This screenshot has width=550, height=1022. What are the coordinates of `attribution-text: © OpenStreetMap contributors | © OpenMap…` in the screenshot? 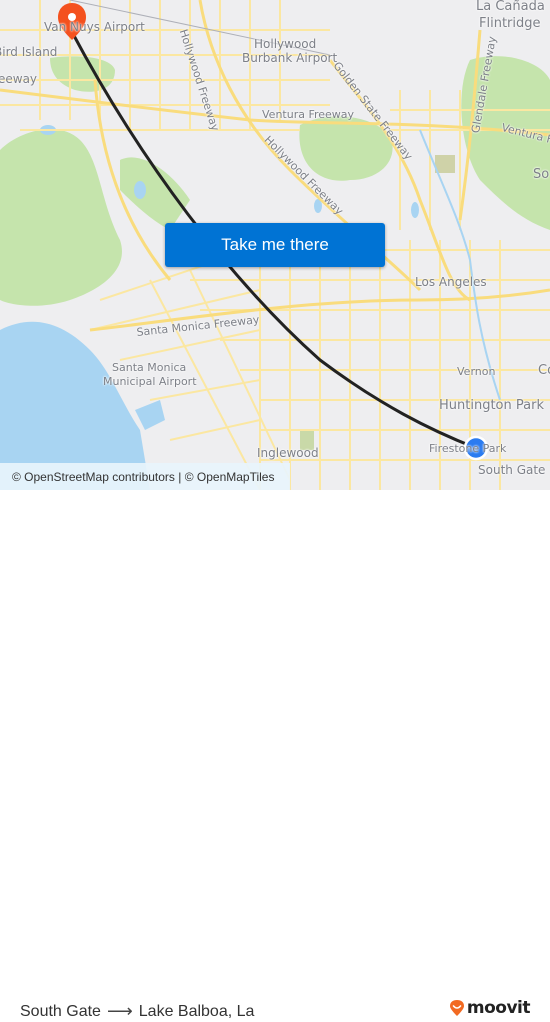 It's located at (143, 477).